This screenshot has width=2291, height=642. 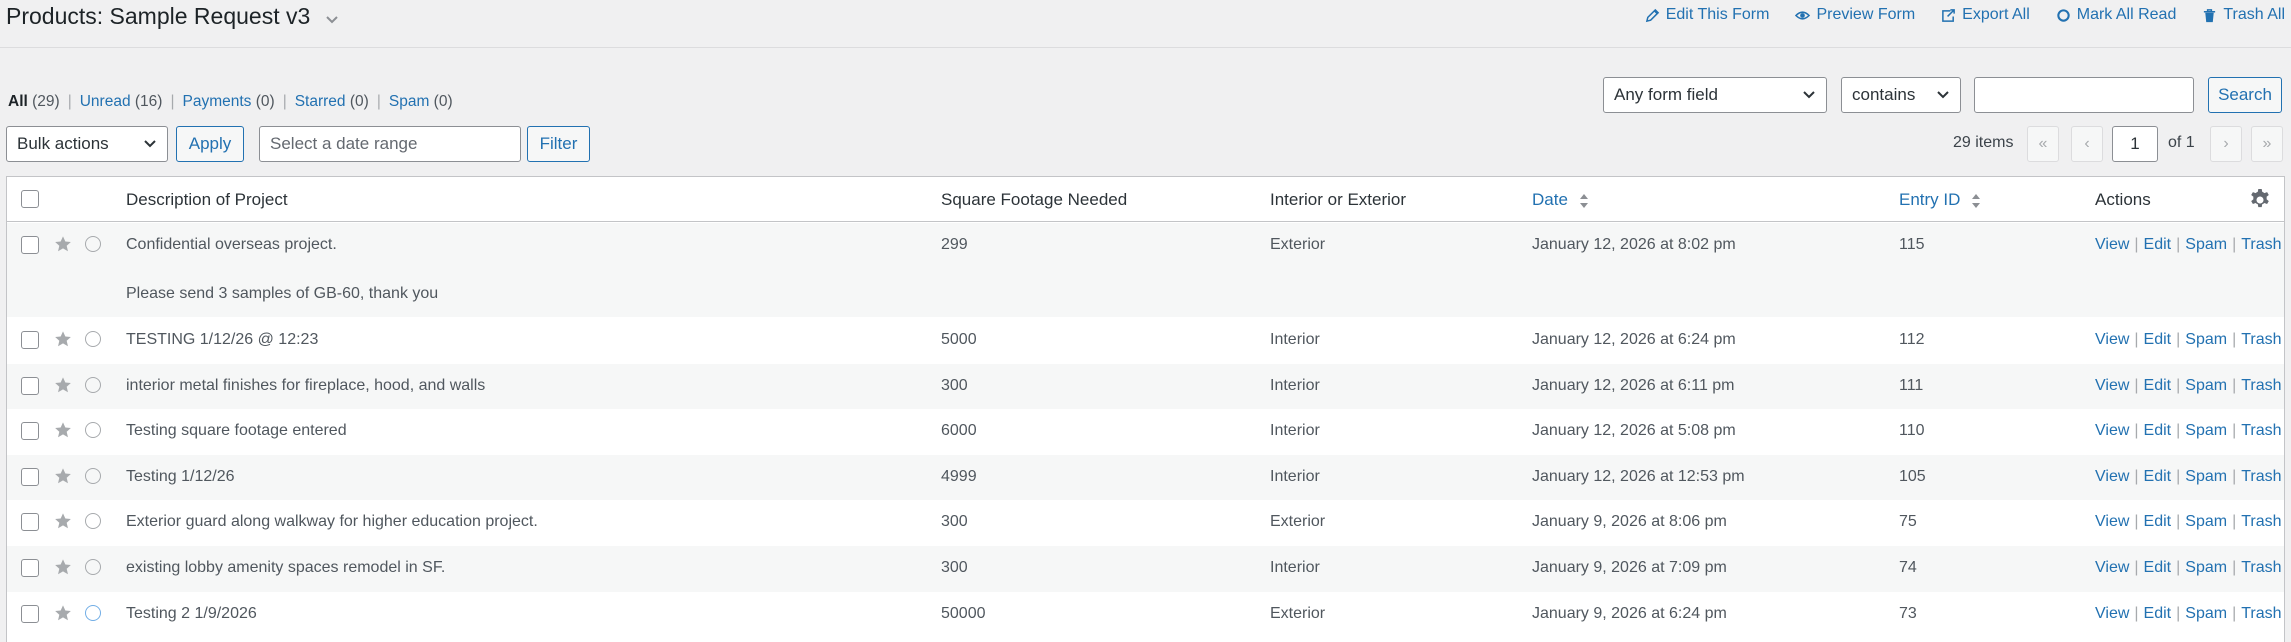 What do you see at coordinates (2243, 15) in the screenshot?
I see `trash-all-link: Trash All` at bounding box center [2243, 15].